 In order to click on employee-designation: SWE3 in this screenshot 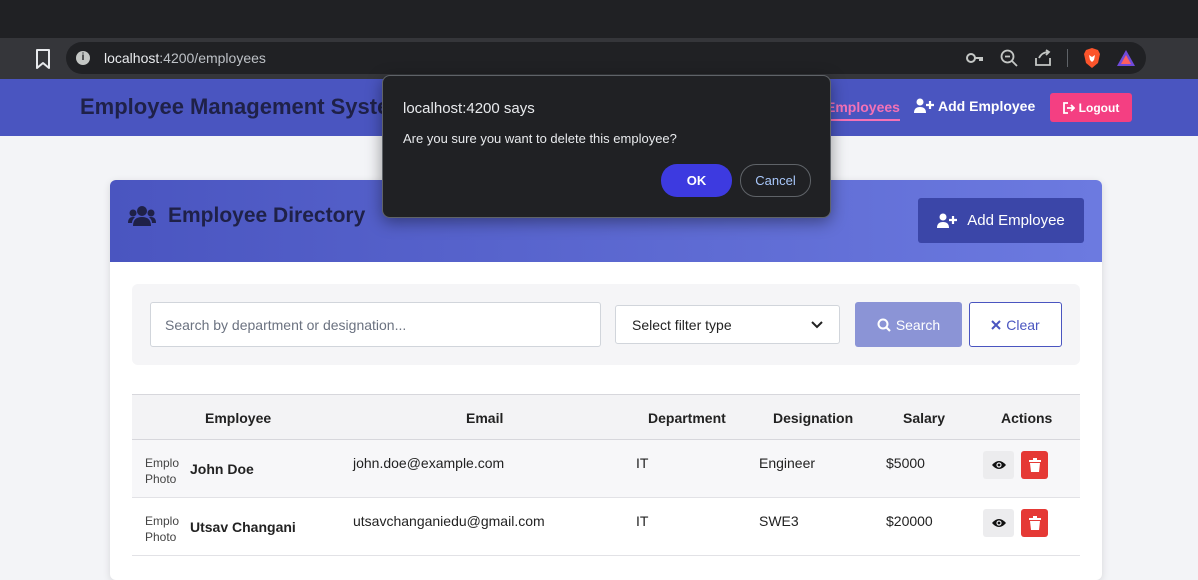, I will do `click(779, 521)`.